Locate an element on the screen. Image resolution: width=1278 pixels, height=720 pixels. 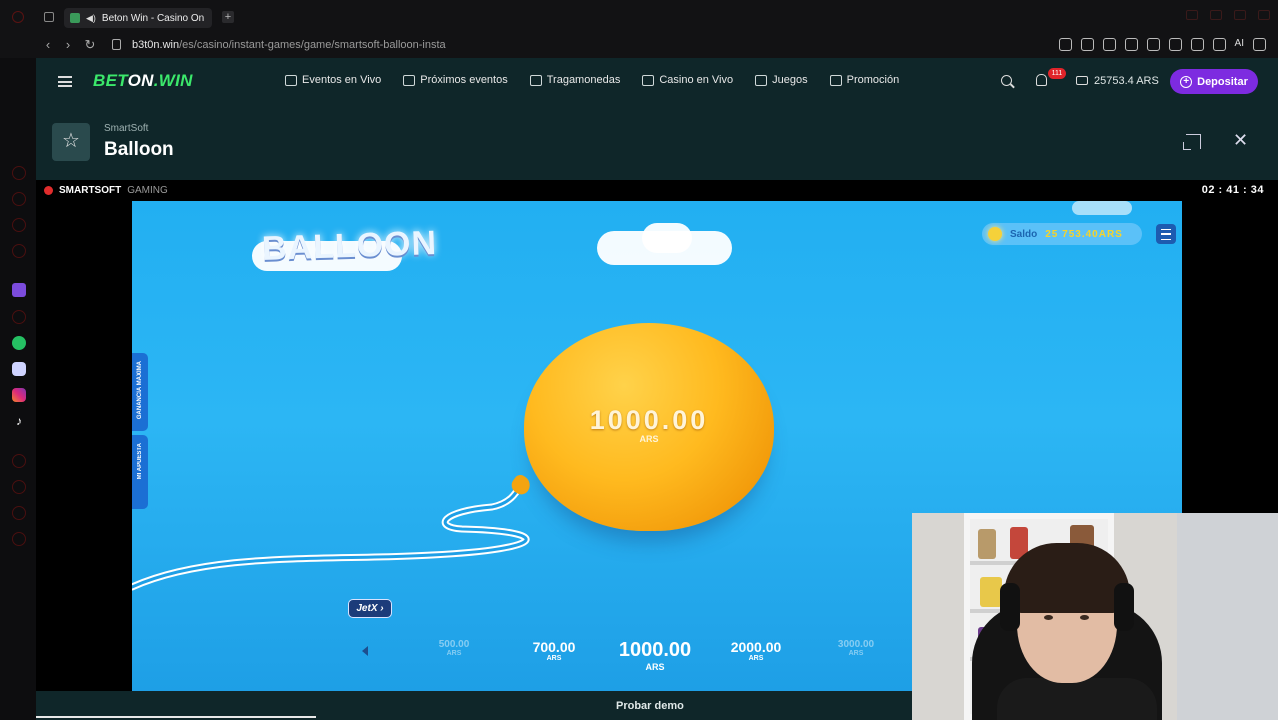
favicon-icon is located at coordinates (75, 18).